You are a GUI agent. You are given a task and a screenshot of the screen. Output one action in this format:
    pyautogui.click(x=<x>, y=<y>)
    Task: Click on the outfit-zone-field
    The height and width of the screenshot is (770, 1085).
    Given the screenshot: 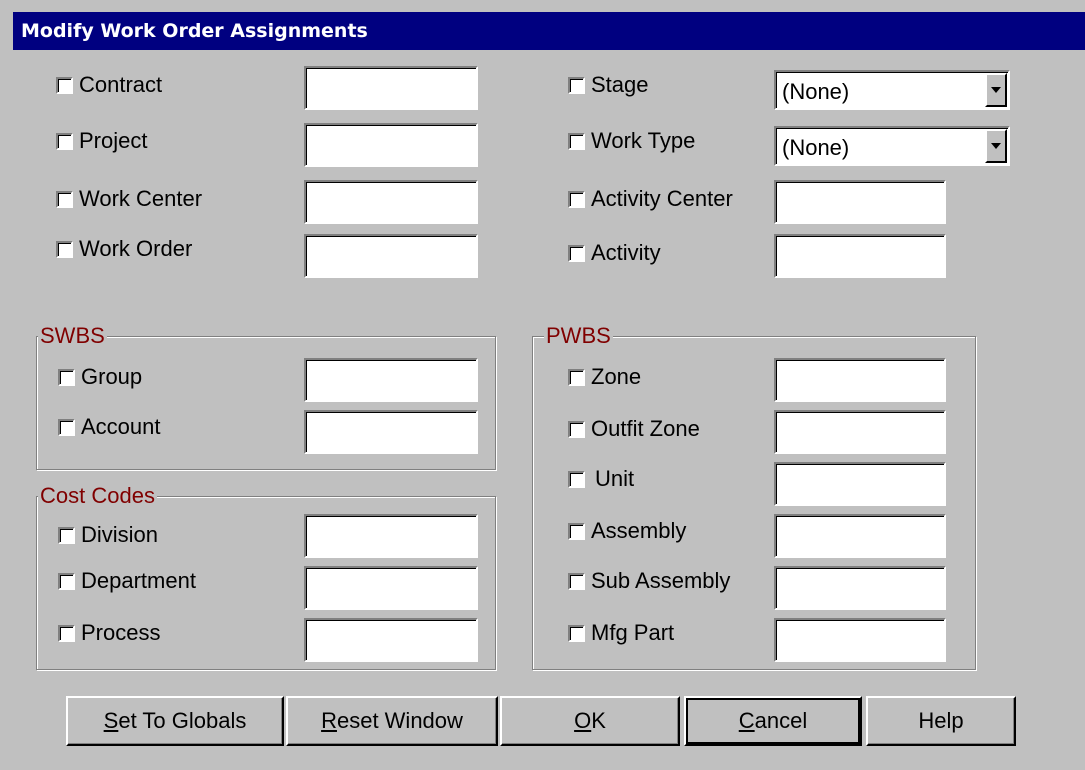 What is the action you would take?
    pyautogui.click(x=860, y=432)
    